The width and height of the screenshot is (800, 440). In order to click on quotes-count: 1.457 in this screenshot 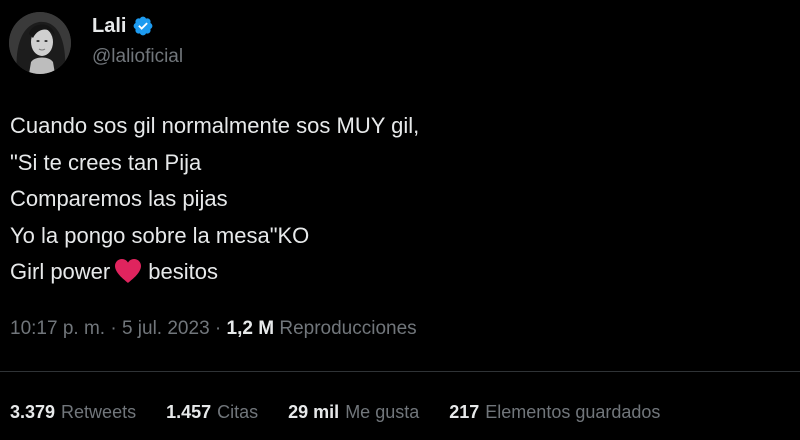, I will do `click(189, 412)`.